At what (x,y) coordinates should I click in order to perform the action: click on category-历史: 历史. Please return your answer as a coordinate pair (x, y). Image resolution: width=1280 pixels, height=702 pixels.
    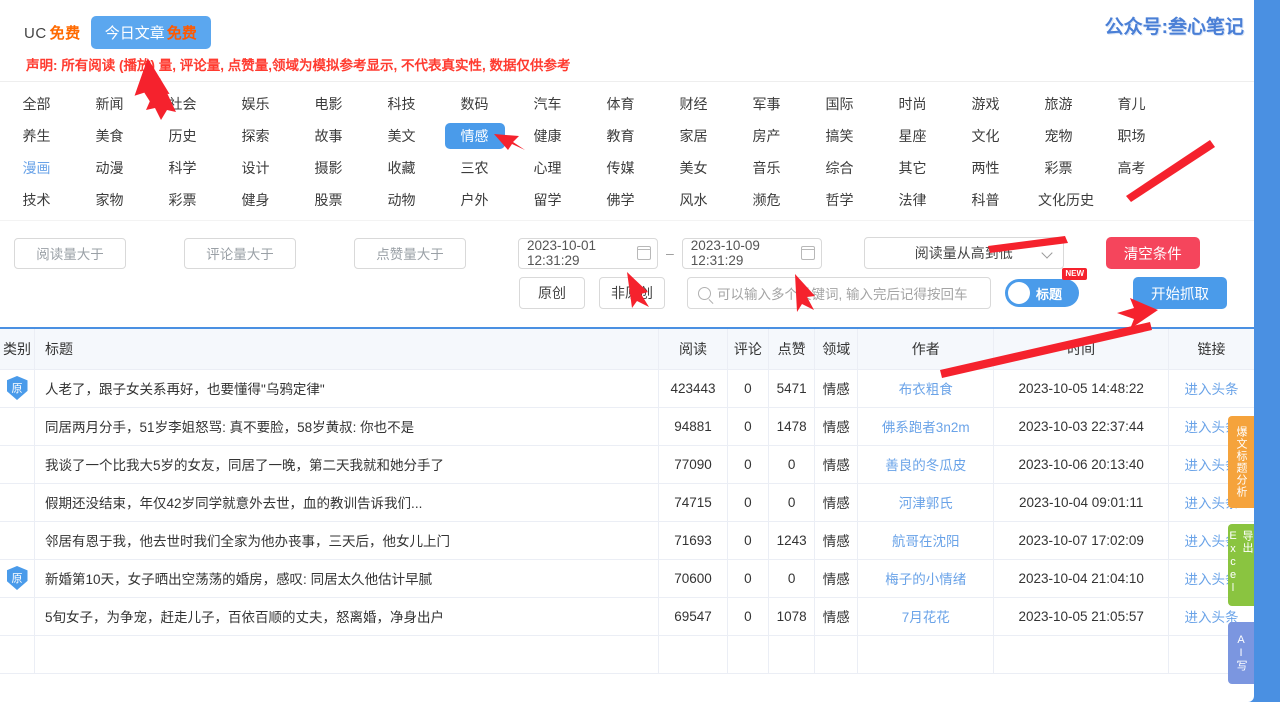
    Looking at the image, I should click on (182, 136).